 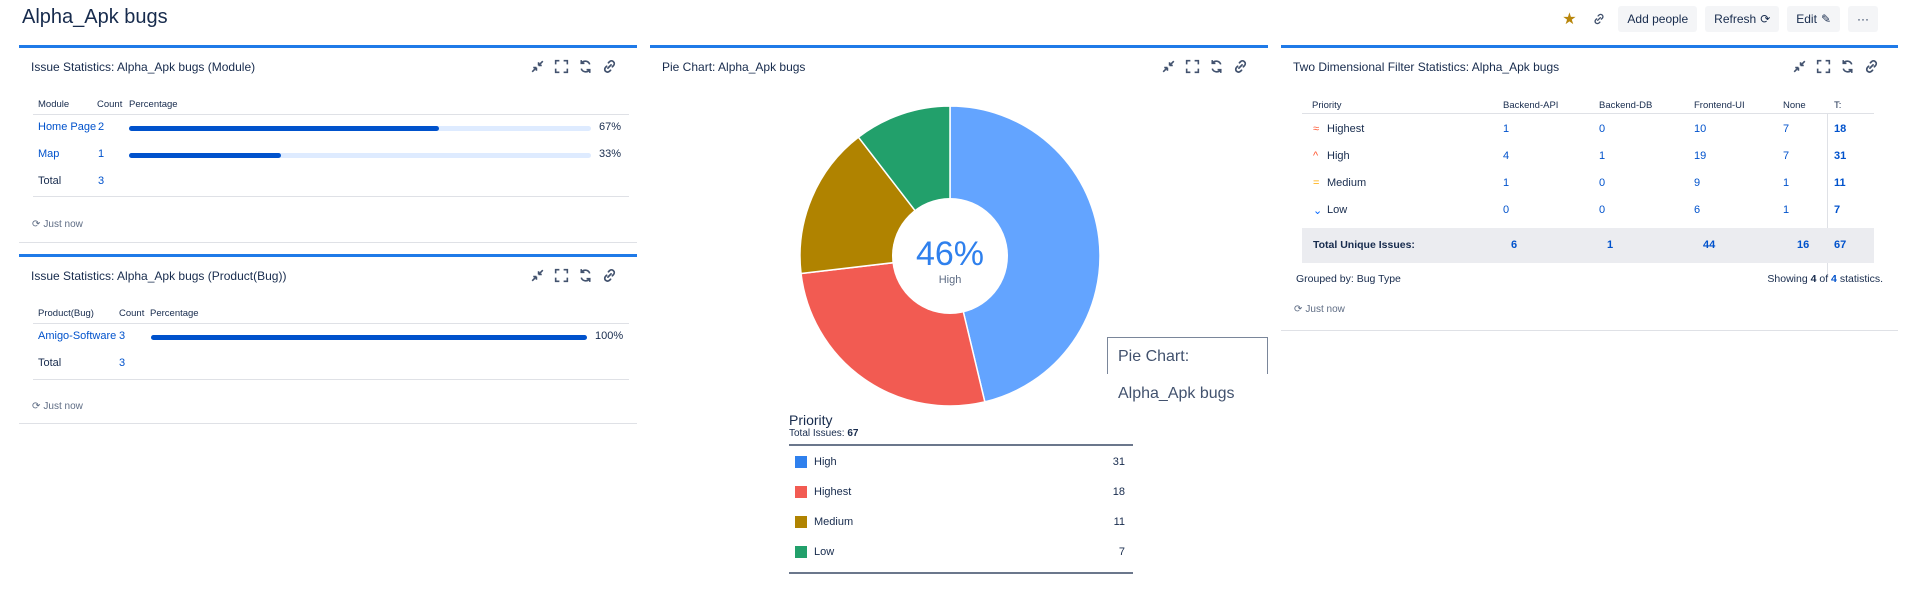 I want to click on column-header-frontend-ui: Frontend-UI, so click(x=1719, y=105).